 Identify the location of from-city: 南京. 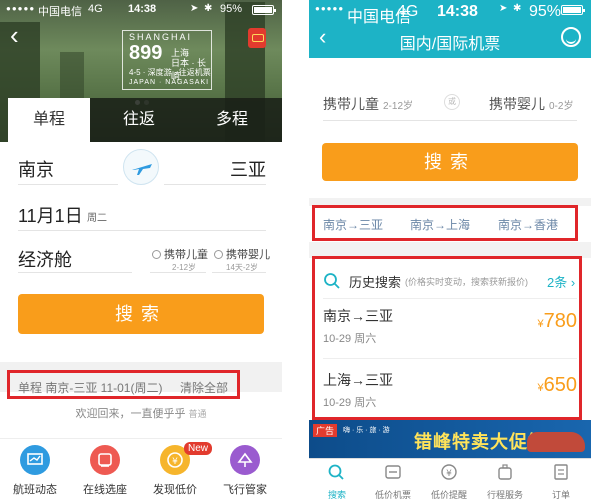
(36, 169).